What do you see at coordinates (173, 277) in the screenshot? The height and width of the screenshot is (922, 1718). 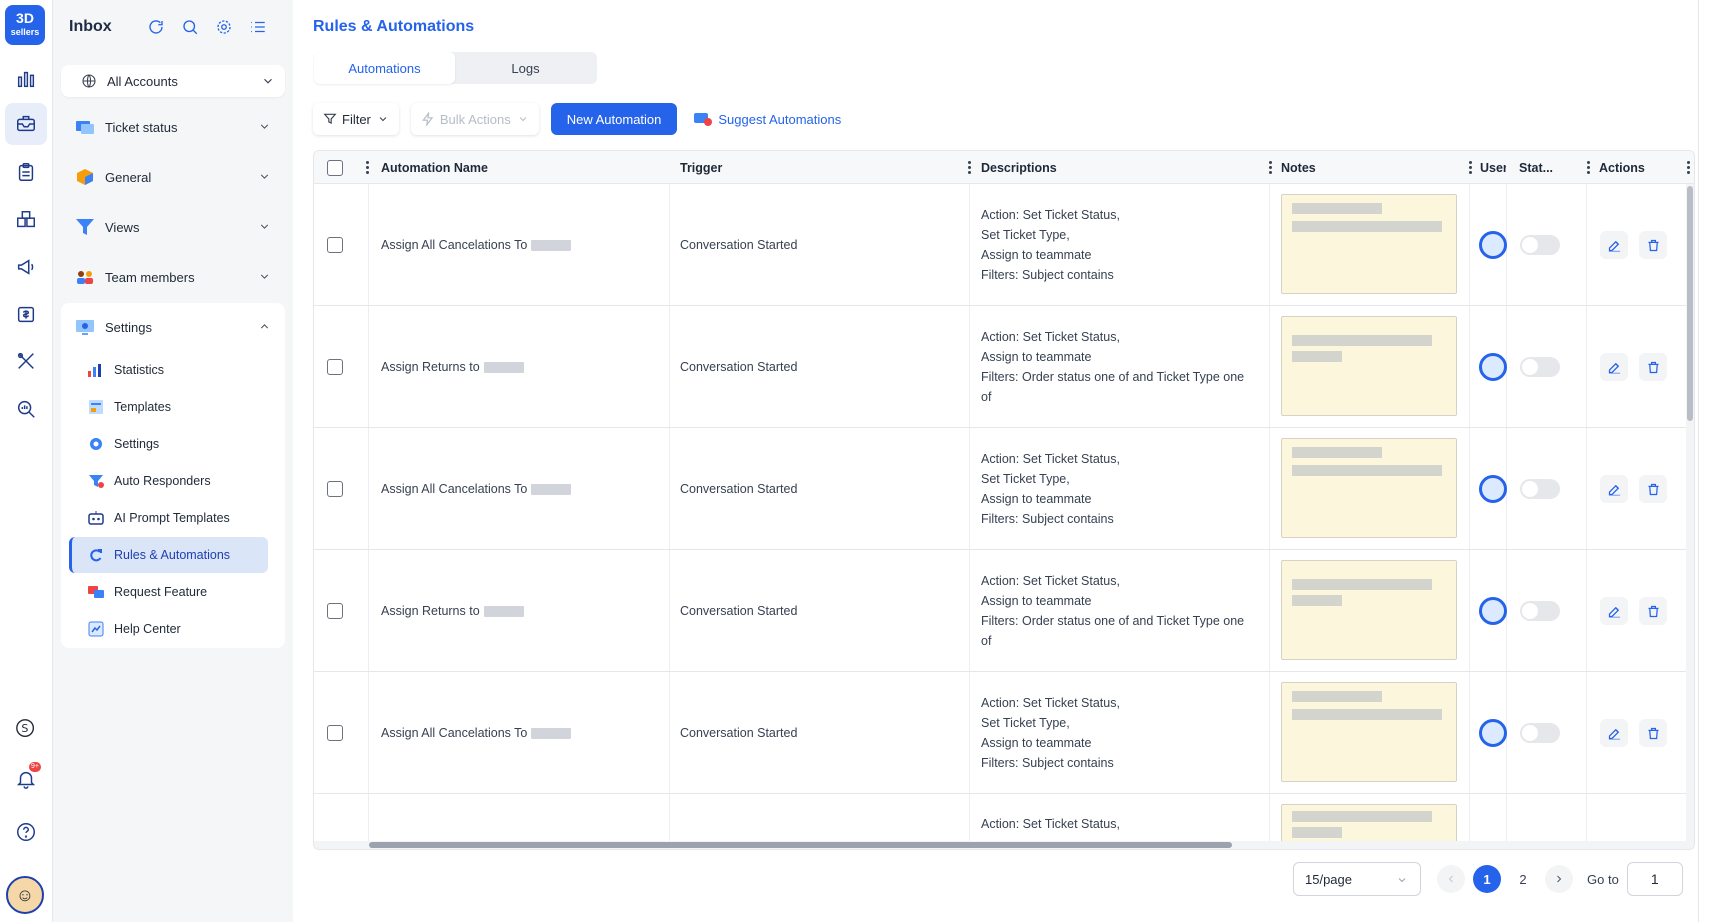 I see `sidebar-section-team-members: Team members` at bounding box center [173, 277].